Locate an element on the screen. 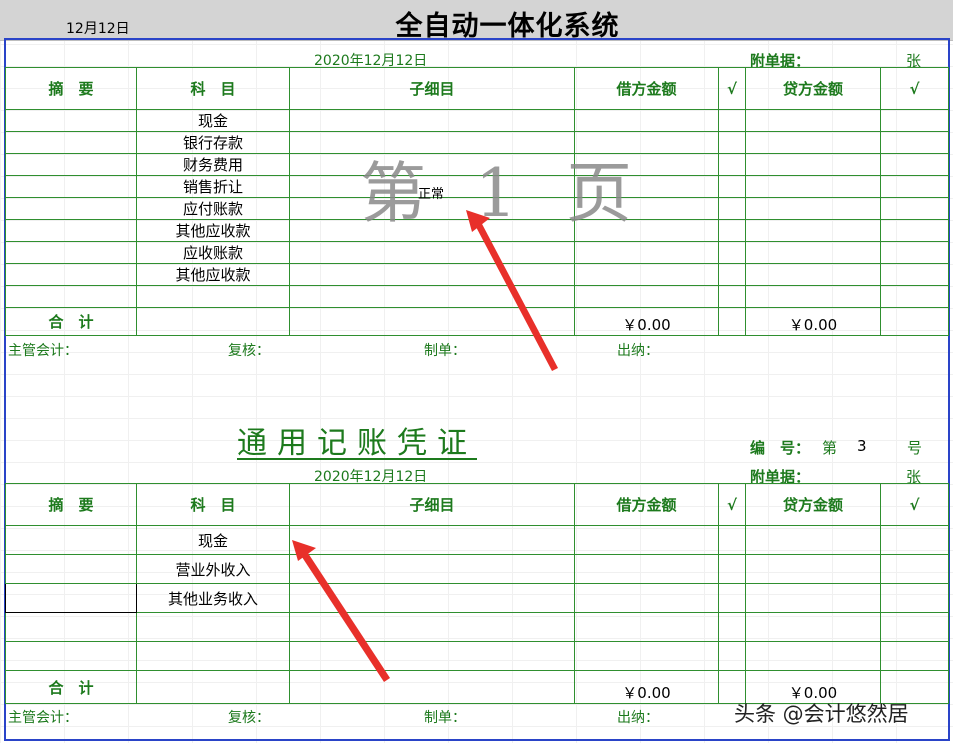 The height and width of the screenshot is (743, 953). arrow-to-cash is located at coordinates (341, 611).